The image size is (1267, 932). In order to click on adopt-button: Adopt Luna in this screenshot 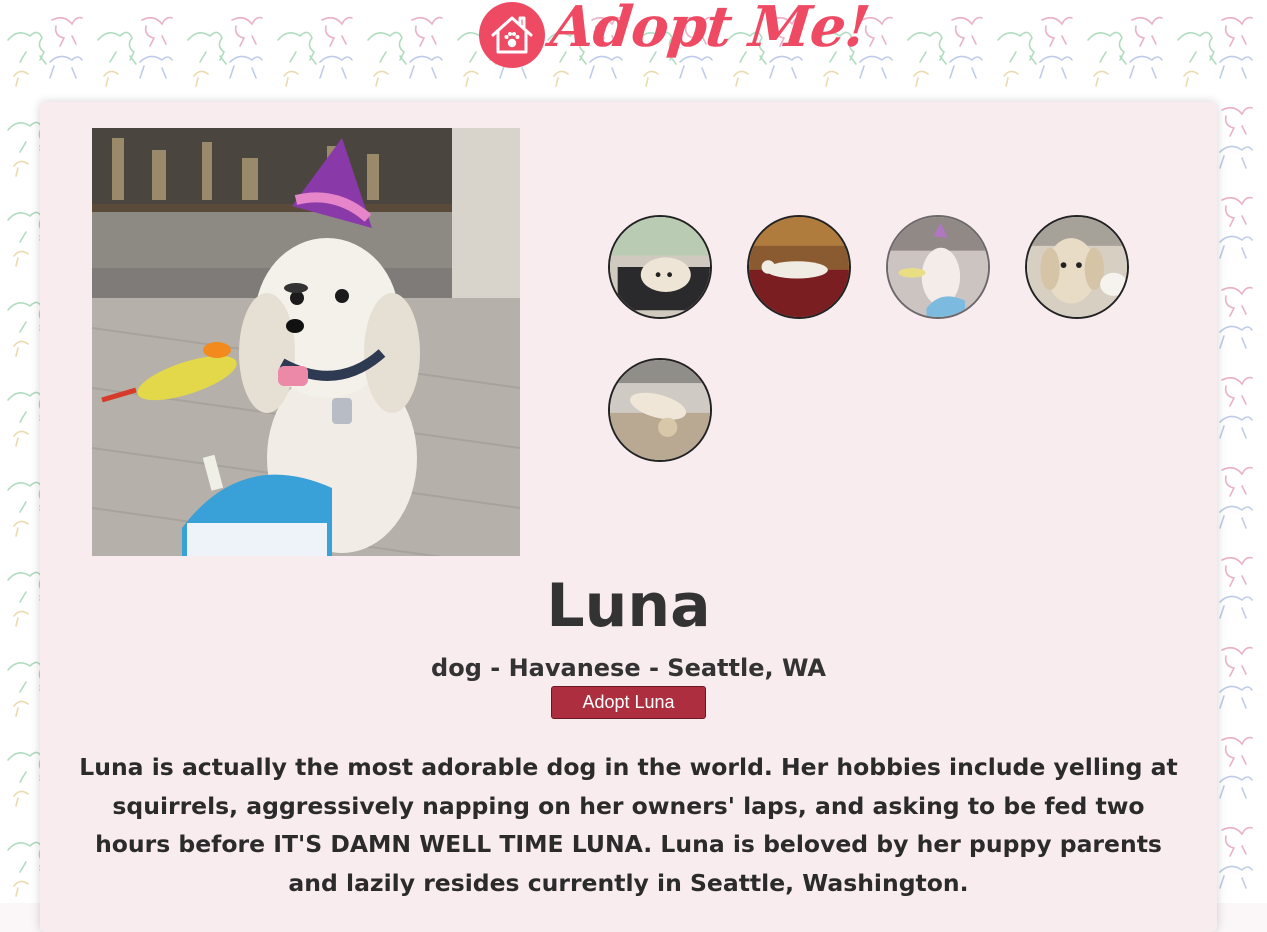, I will do `click(628, 702)`.